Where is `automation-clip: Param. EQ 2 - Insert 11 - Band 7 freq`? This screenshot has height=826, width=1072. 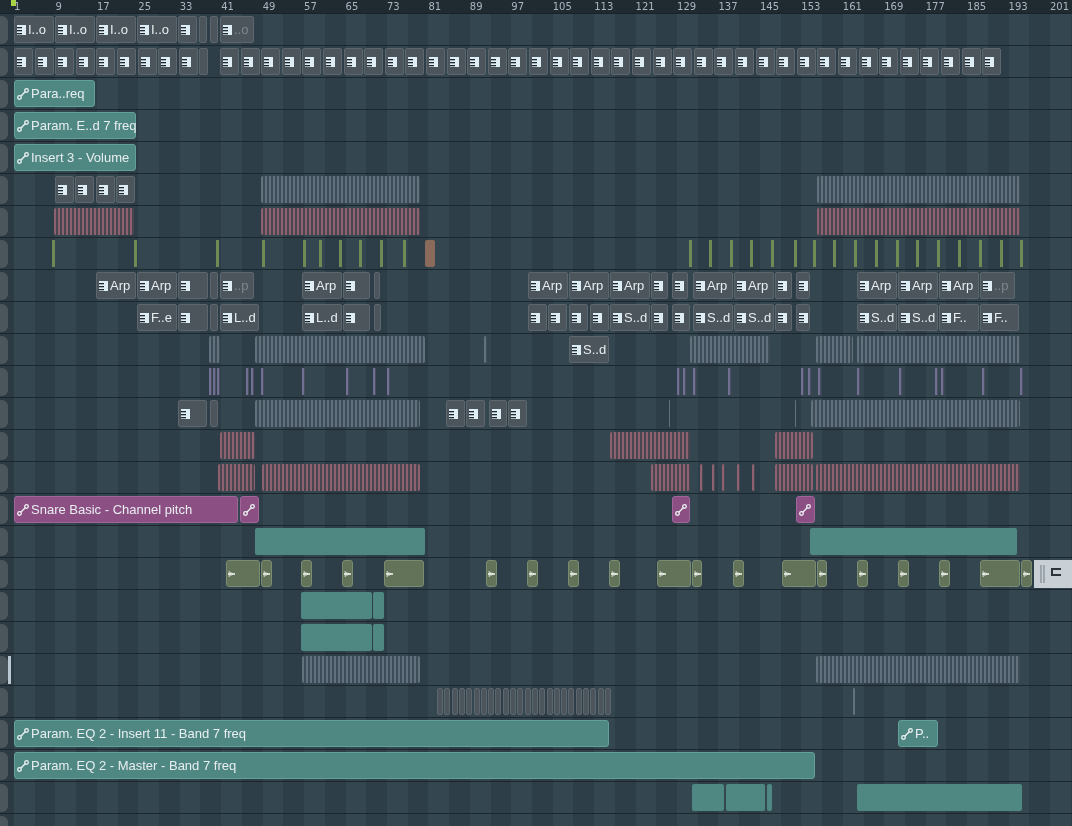 automation-clip: Param. EQ 2 - Insert 11 - Band 7 freq is located at coordinates (311, 733).